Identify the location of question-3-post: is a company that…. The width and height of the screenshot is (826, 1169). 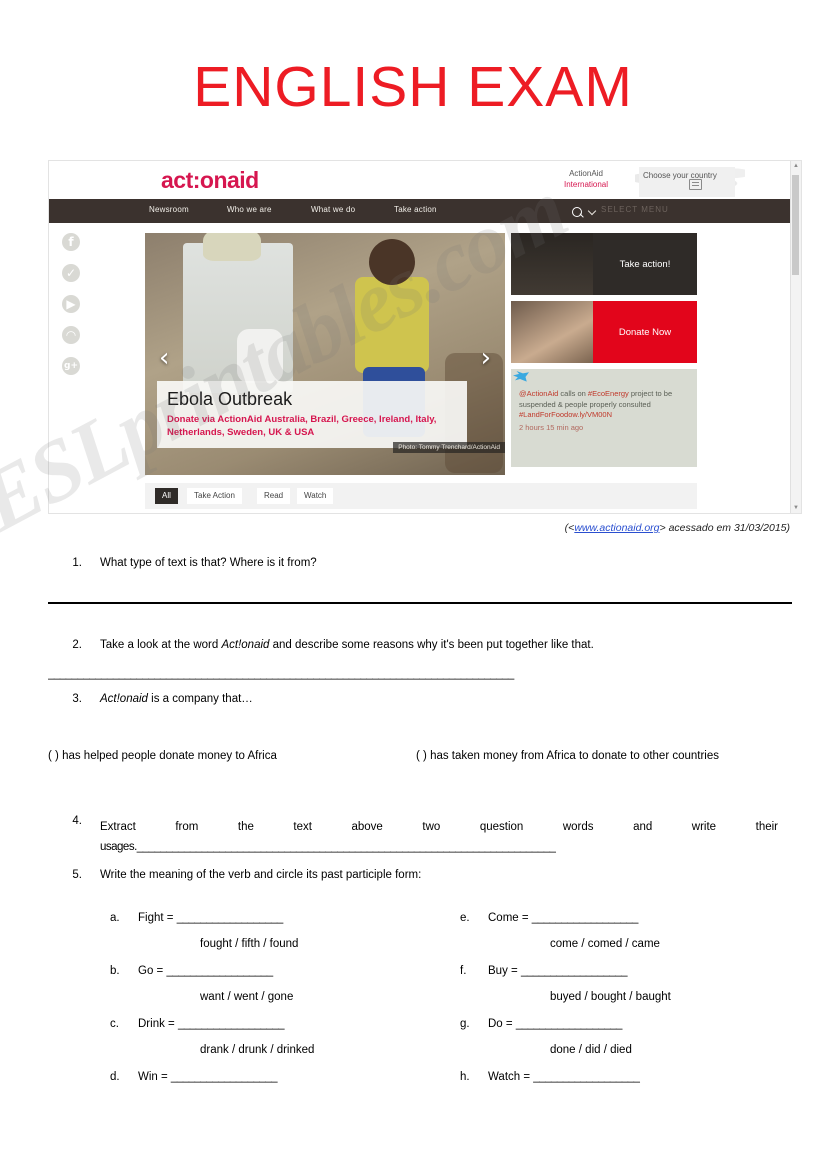
(200, 699).